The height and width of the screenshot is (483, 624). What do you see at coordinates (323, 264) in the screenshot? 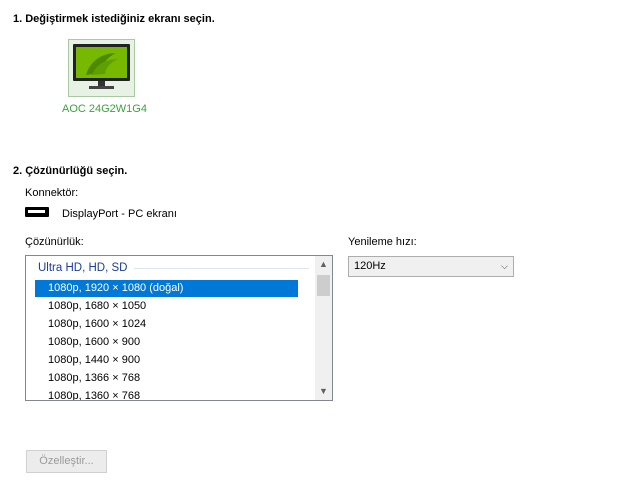
I see `scroll-up-icon: ▲` at bounding box center [323, 264].